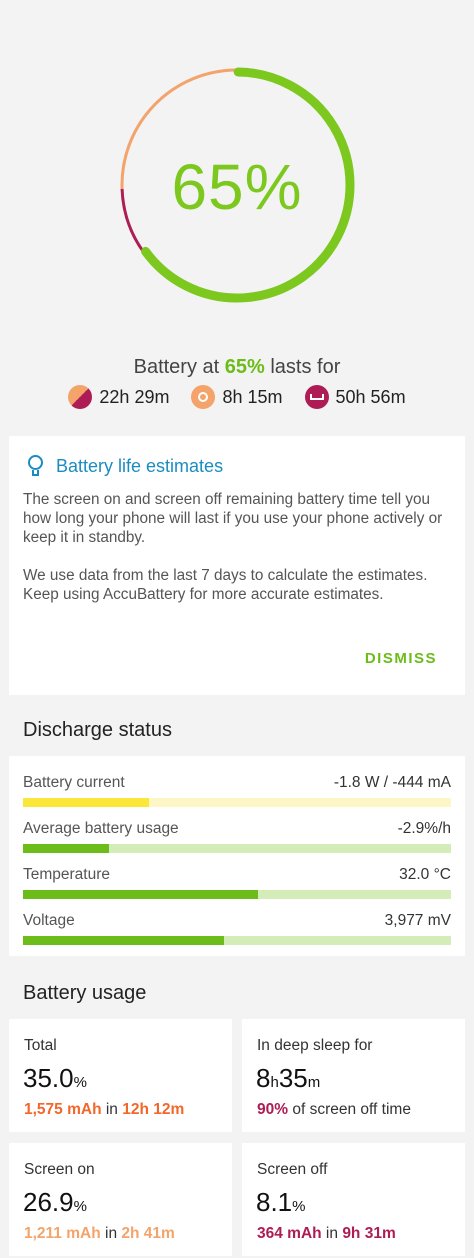 The image size is (474, 1258). I want to click on tile-label: Screen on, so click(59, 1169).